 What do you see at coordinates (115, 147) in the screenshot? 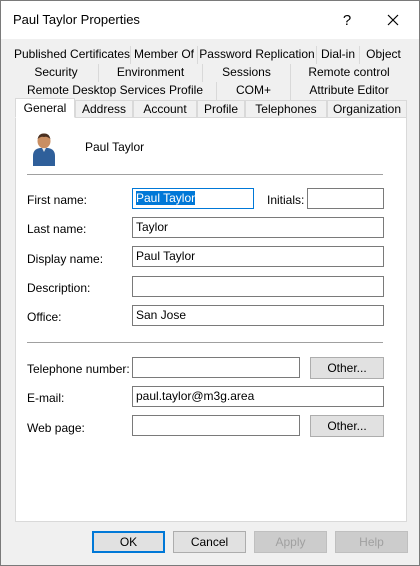
I see `user-display-name: Paul Taylor` at bounding box center [115, 147].